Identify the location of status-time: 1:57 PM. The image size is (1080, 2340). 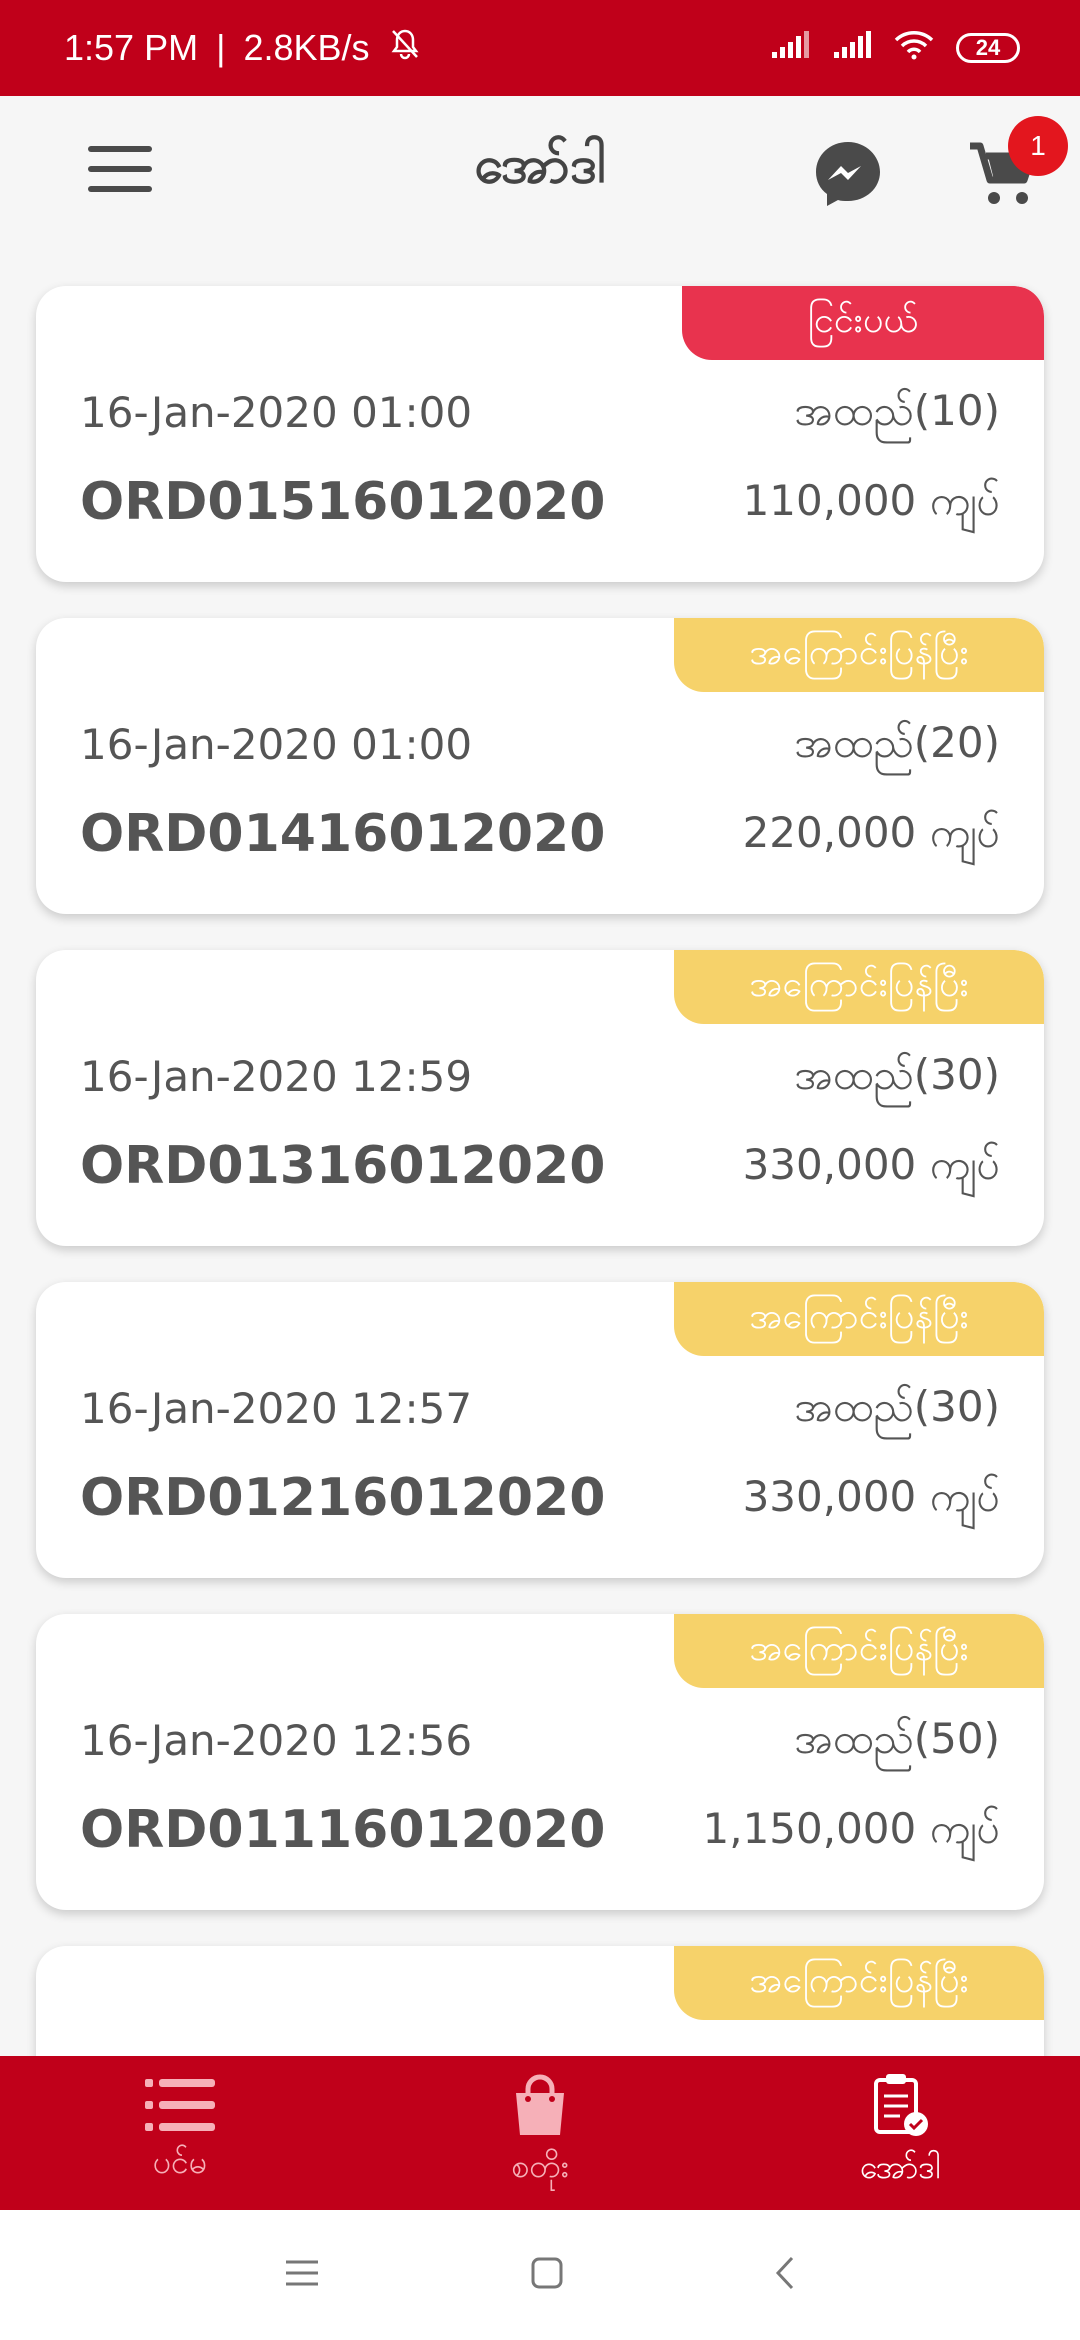
(131, 47).